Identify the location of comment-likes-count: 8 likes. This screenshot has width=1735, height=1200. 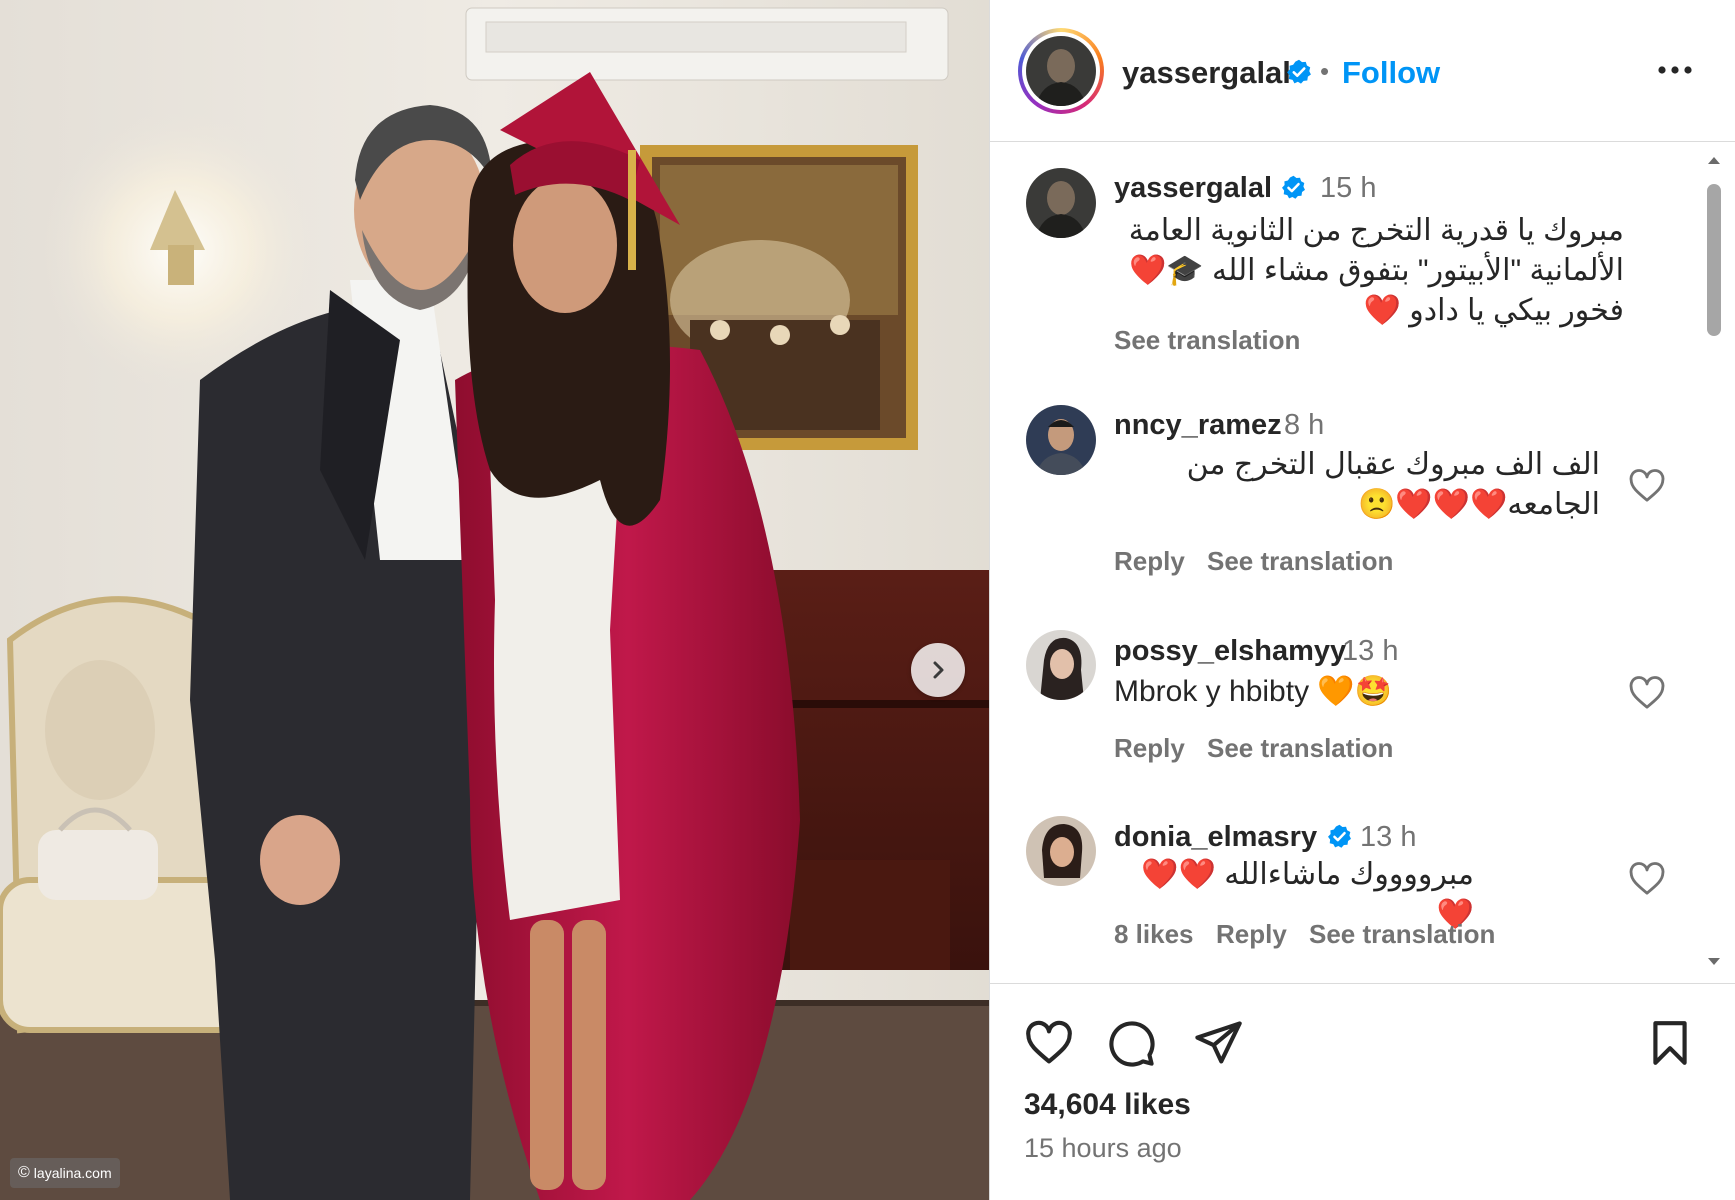
(1154, 934).